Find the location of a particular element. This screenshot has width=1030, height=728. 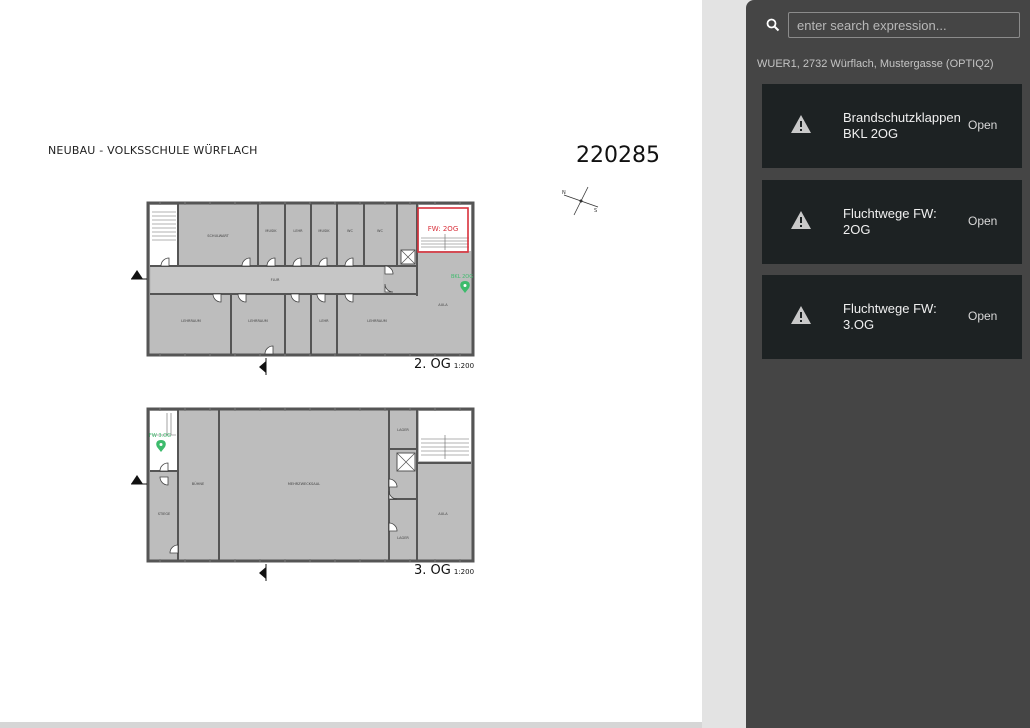

task-title: Fluchtwege FW: 3.OG is located at coordinates (890, 316).